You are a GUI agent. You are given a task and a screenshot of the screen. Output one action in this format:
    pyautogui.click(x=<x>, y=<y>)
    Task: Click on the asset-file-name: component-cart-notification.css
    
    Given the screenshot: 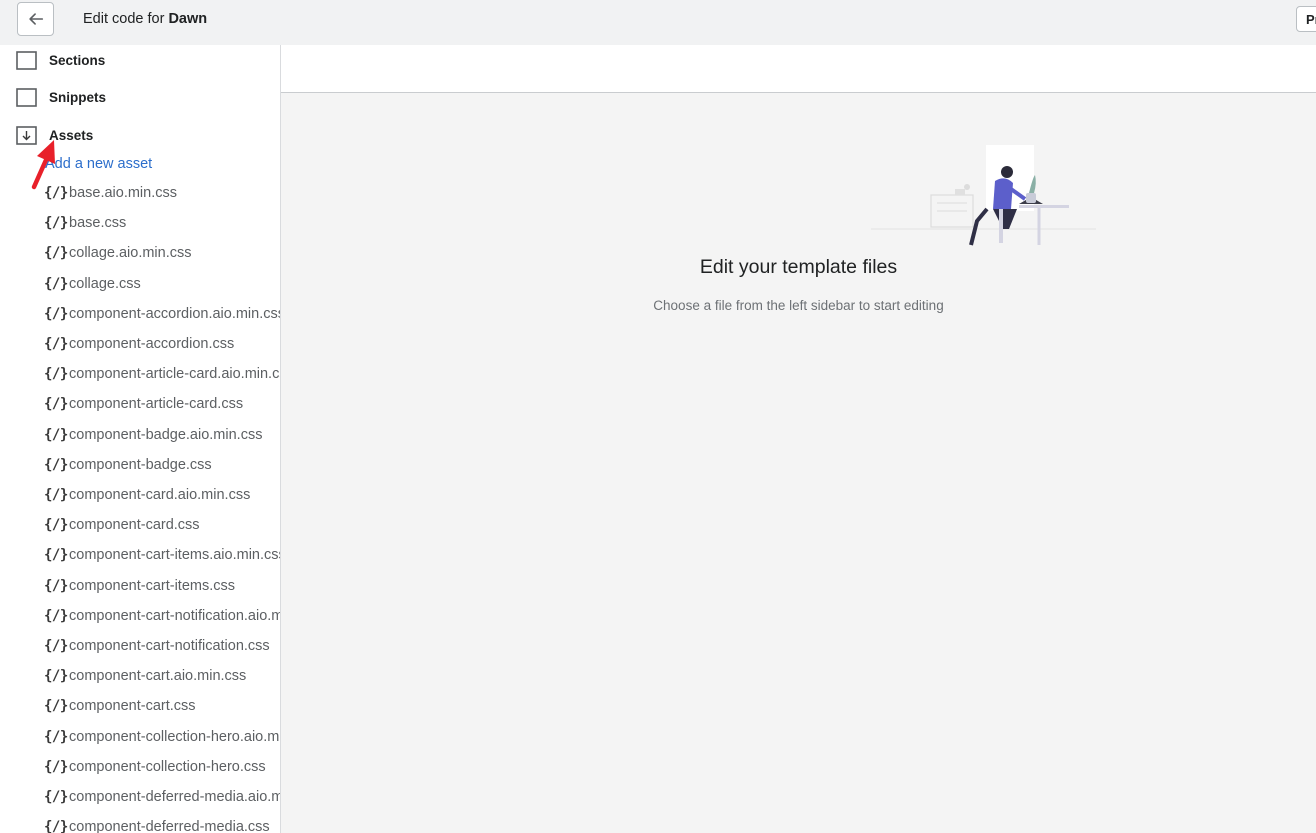 What is the action you would take?
    pyautogui.click(x=169, y=646)
    